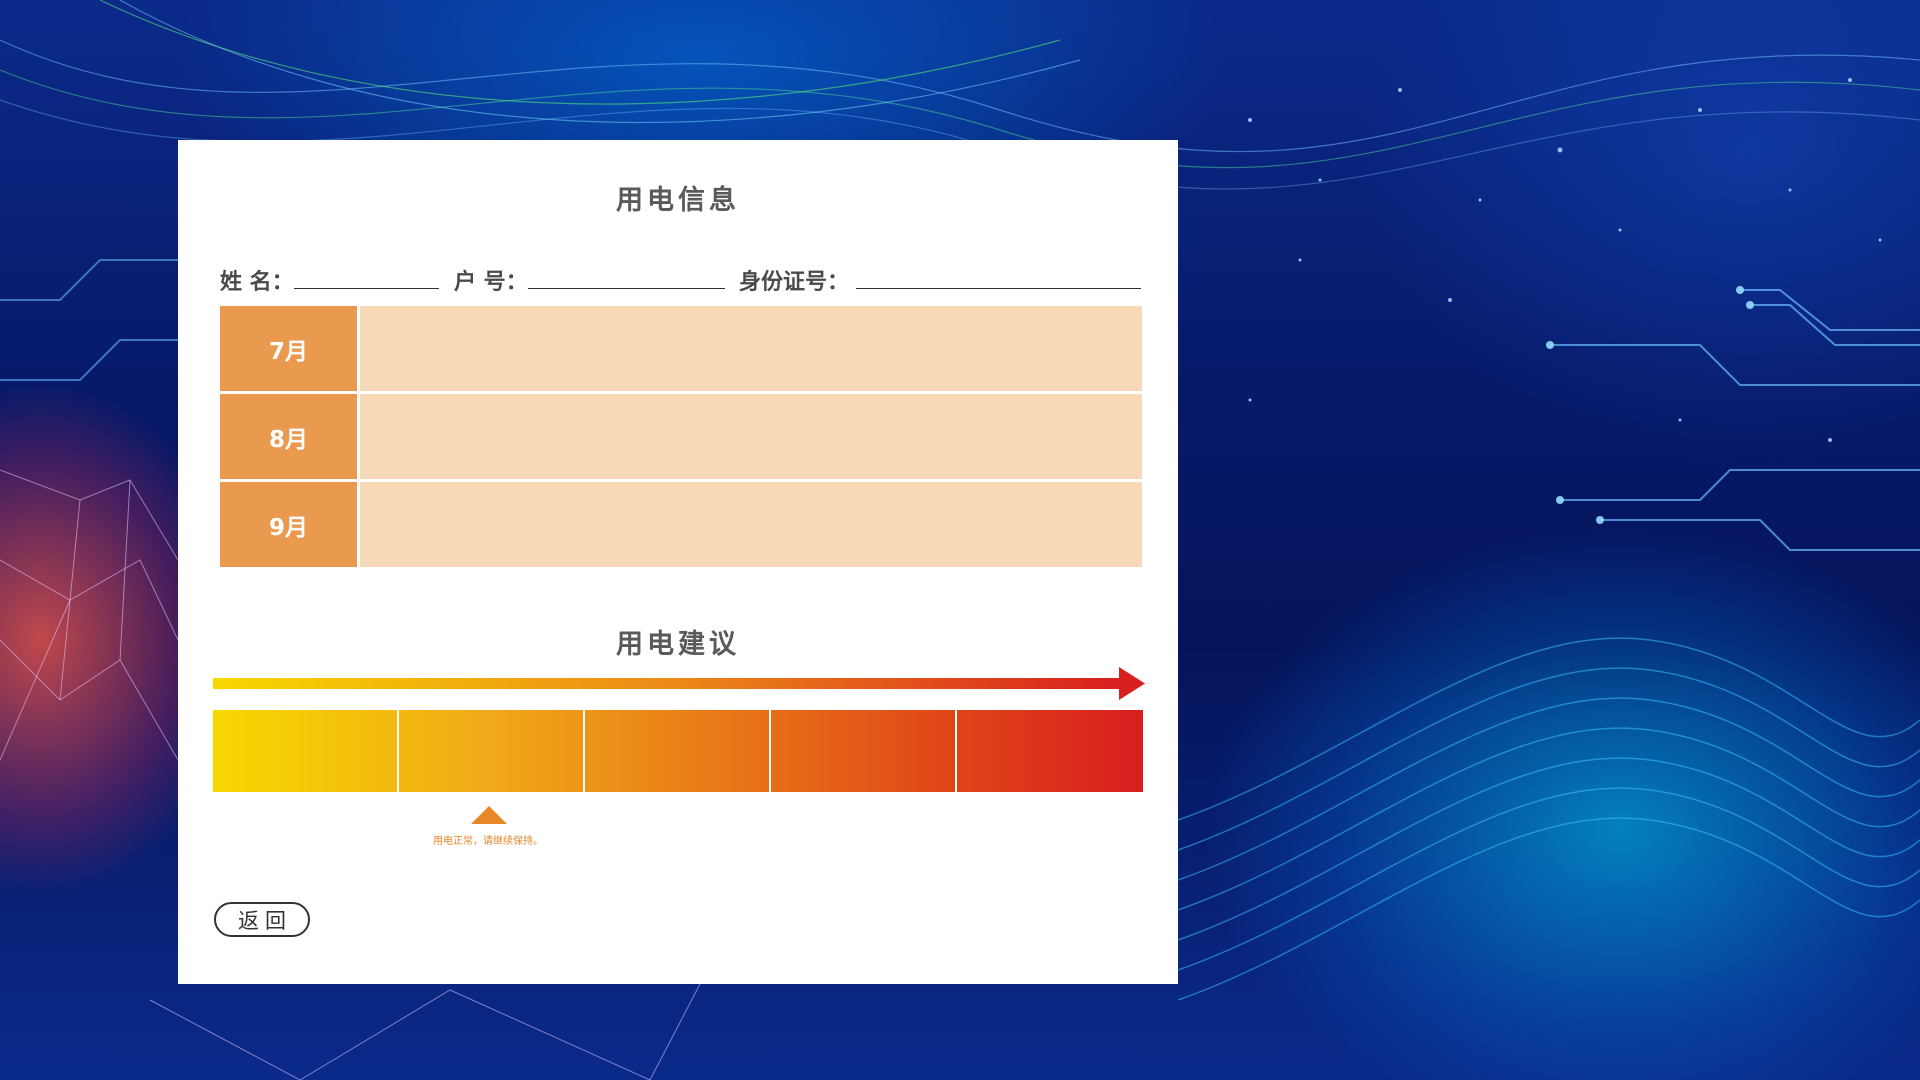  I want to click on scale-arrow-icon, so click(679, 683).